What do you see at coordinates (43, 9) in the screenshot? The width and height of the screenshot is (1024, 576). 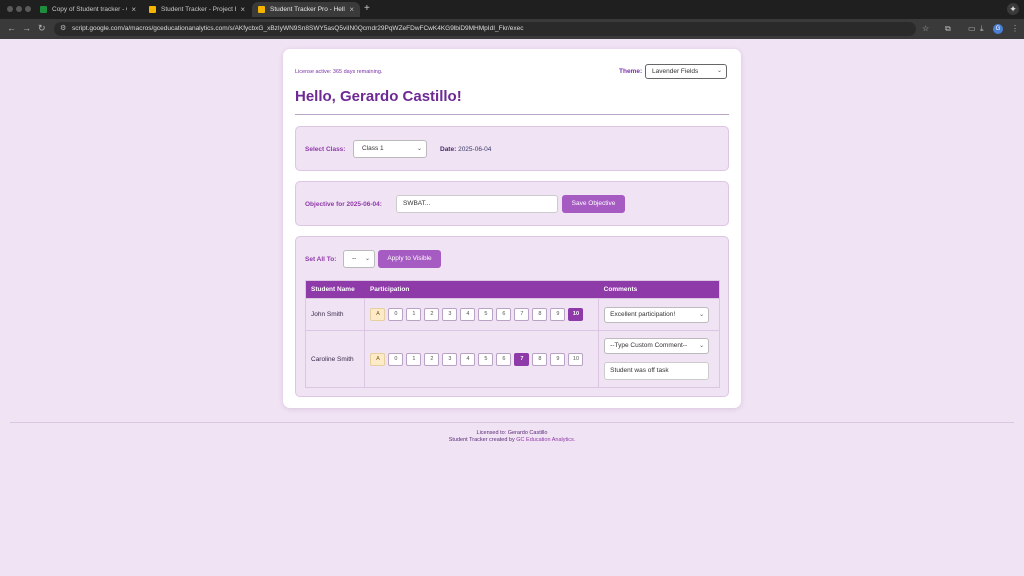 I see `sheets-favicon-icon` at bounding box center [43, 9].